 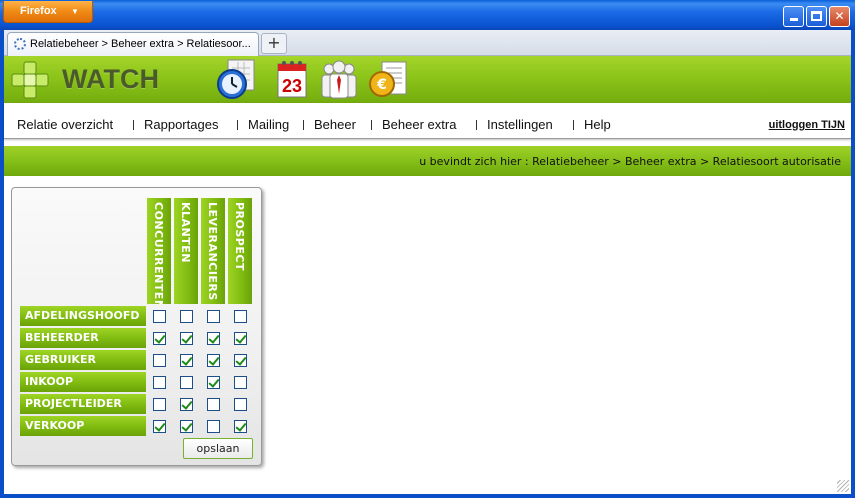 I want to click on firefox-menu-button: Firefox ▼, so click(x=48, y=12).